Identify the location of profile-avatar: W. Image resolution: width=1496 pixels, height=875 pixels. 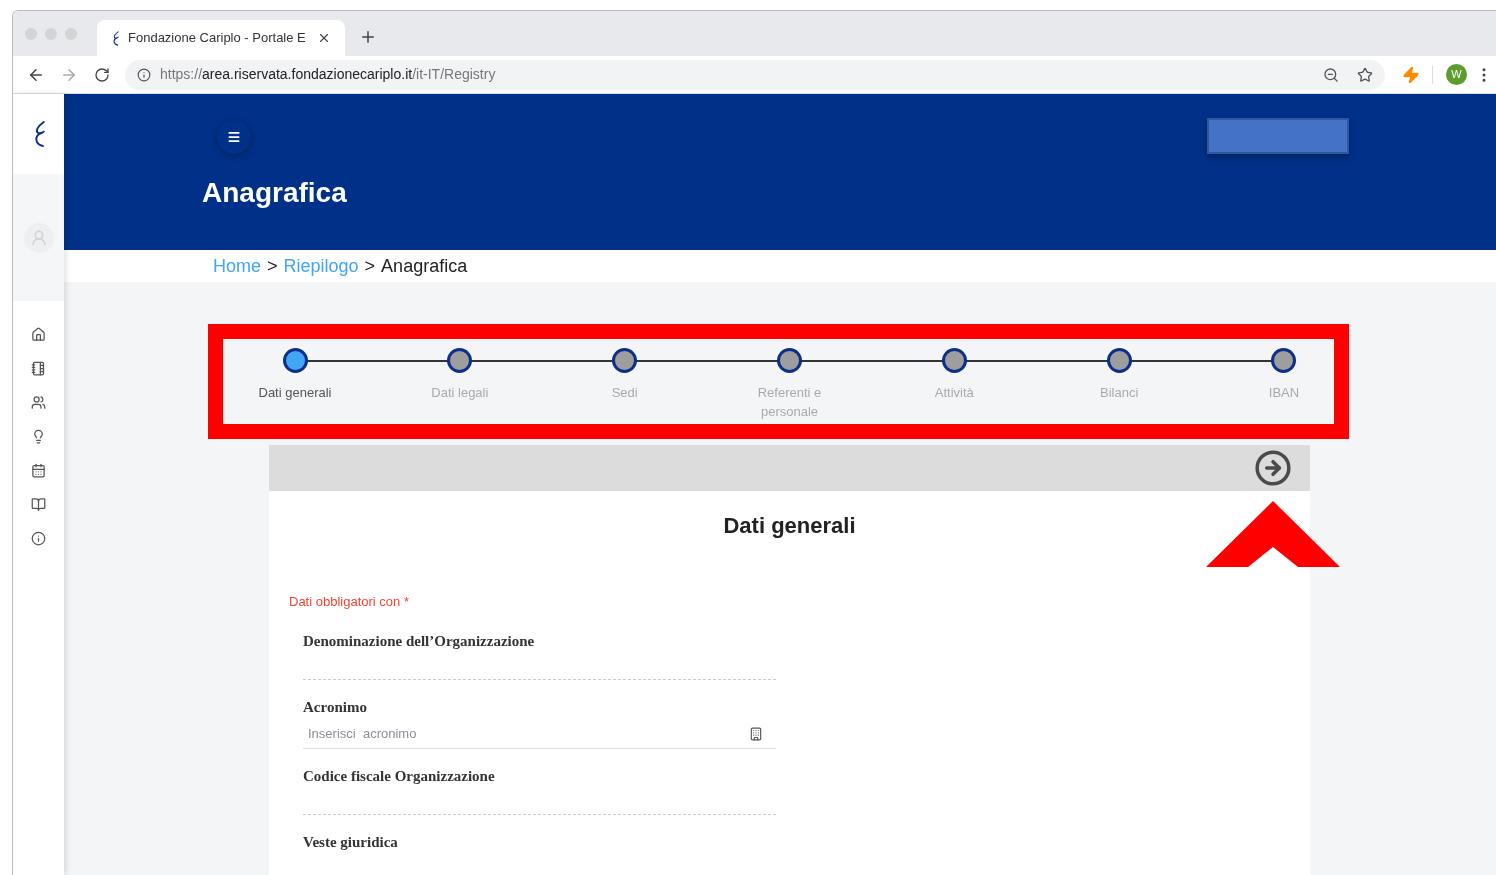
(1456, 74).